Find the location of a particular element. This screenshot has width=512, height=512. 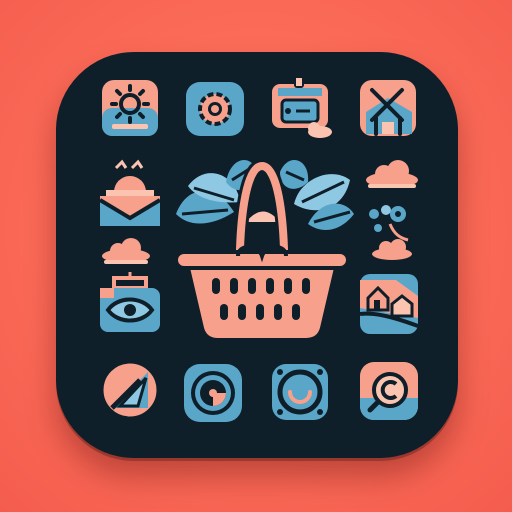

vinyl-icon is located at coordinates (213, 393).